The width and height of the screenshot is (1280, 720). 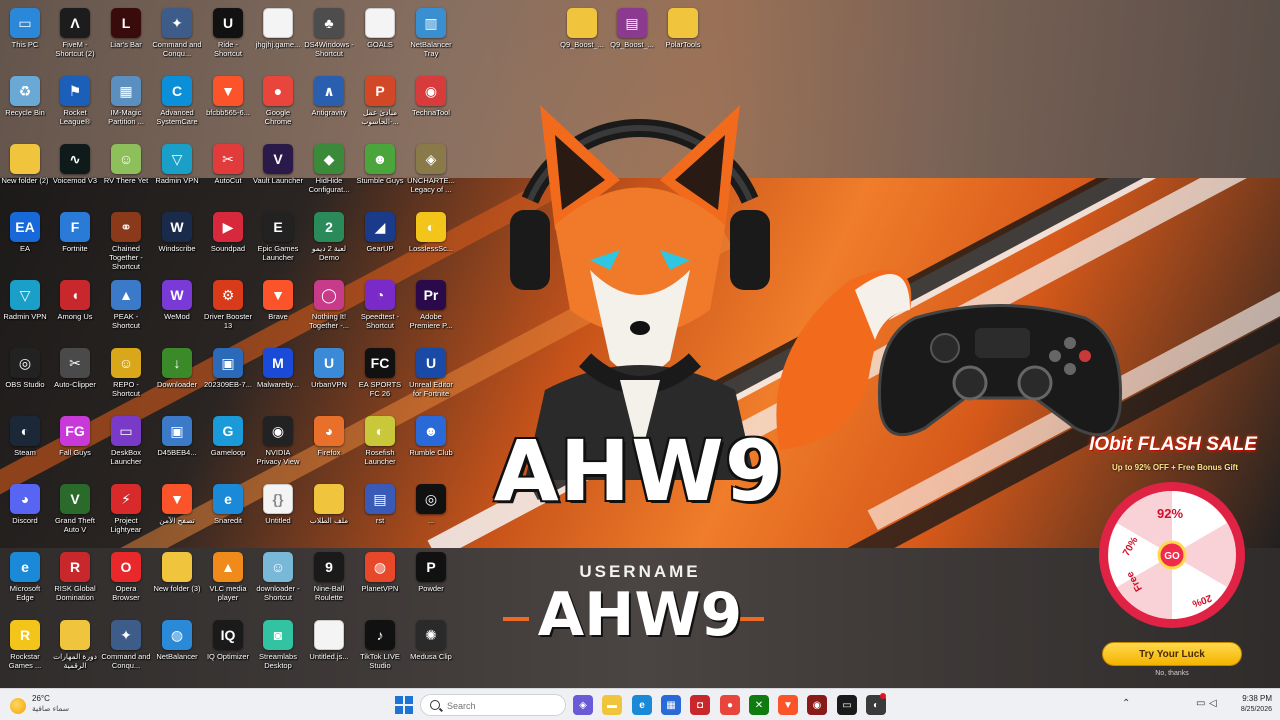 I want to click on desktop-shortcut: ▲ PEAK - Shortcut, so click(x=126, y=309).